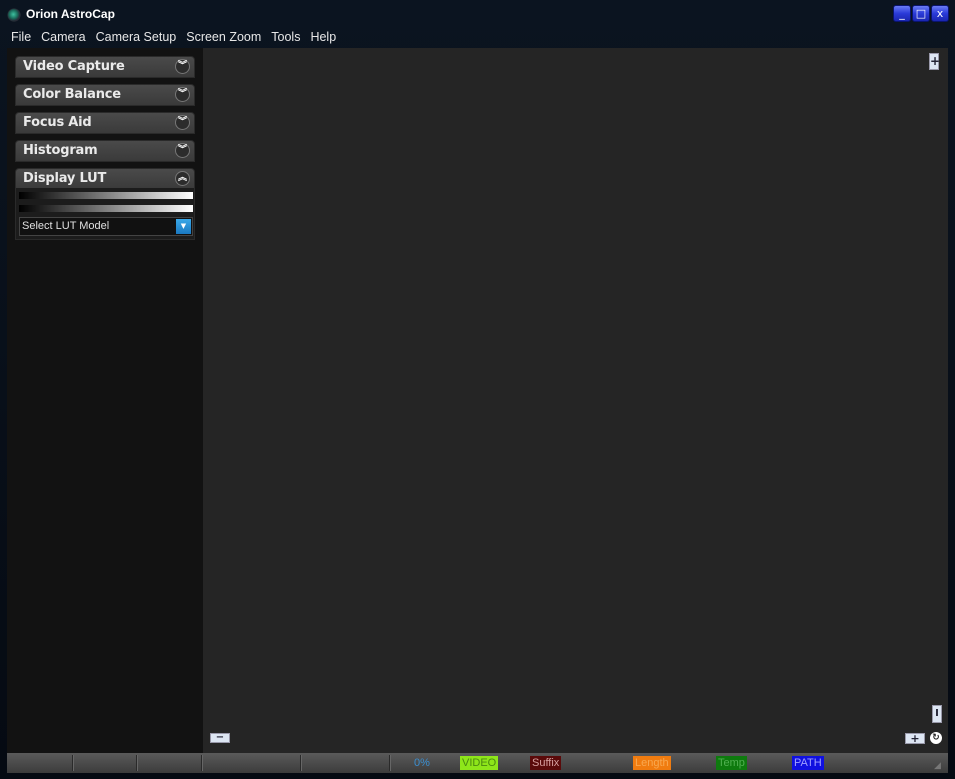 Image resolution: width=955 pixels, height=779 pixels. I want to click on panel-display-lut: Display LUT ︽, so click(105, 179).